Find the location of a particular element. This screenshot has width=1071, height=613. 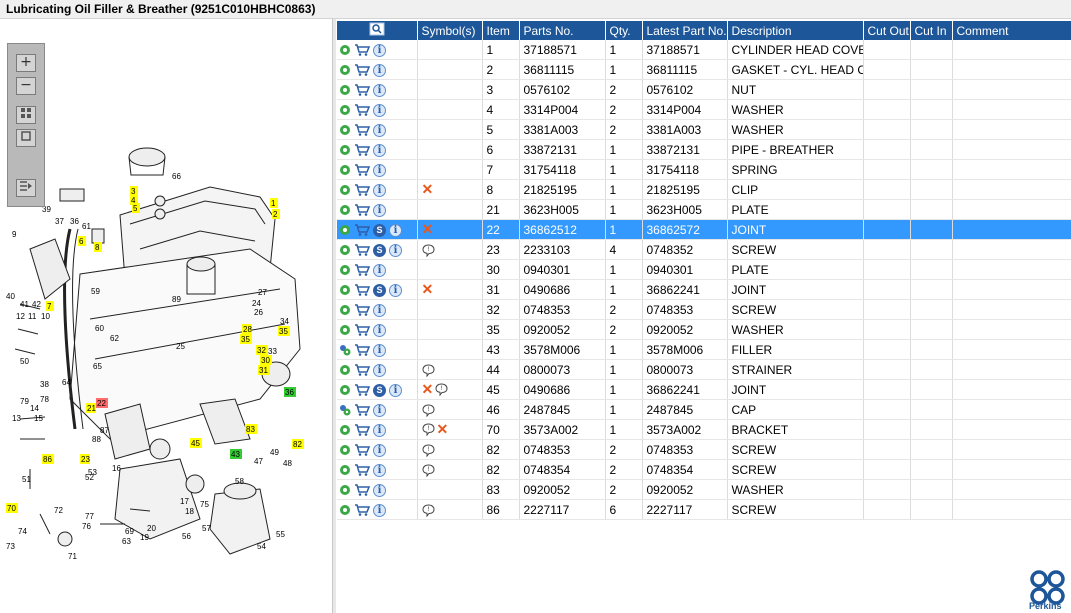

column-header-latest-part-no: Latest Part No. is located at coordinates (685, 30).